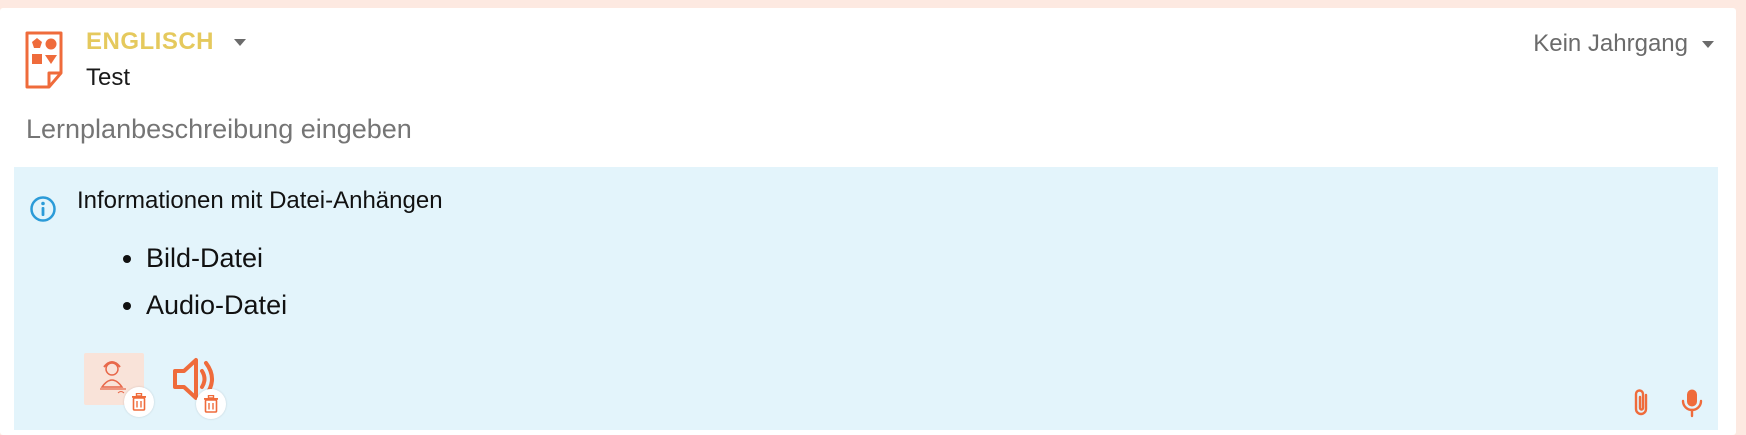 Image resolution: width=1746 pixels, height=435 pixels. What do you see at coordinates (1692, 403) in the screenshot?
I see `microphone-icon` at bounding box center [1692, 403].